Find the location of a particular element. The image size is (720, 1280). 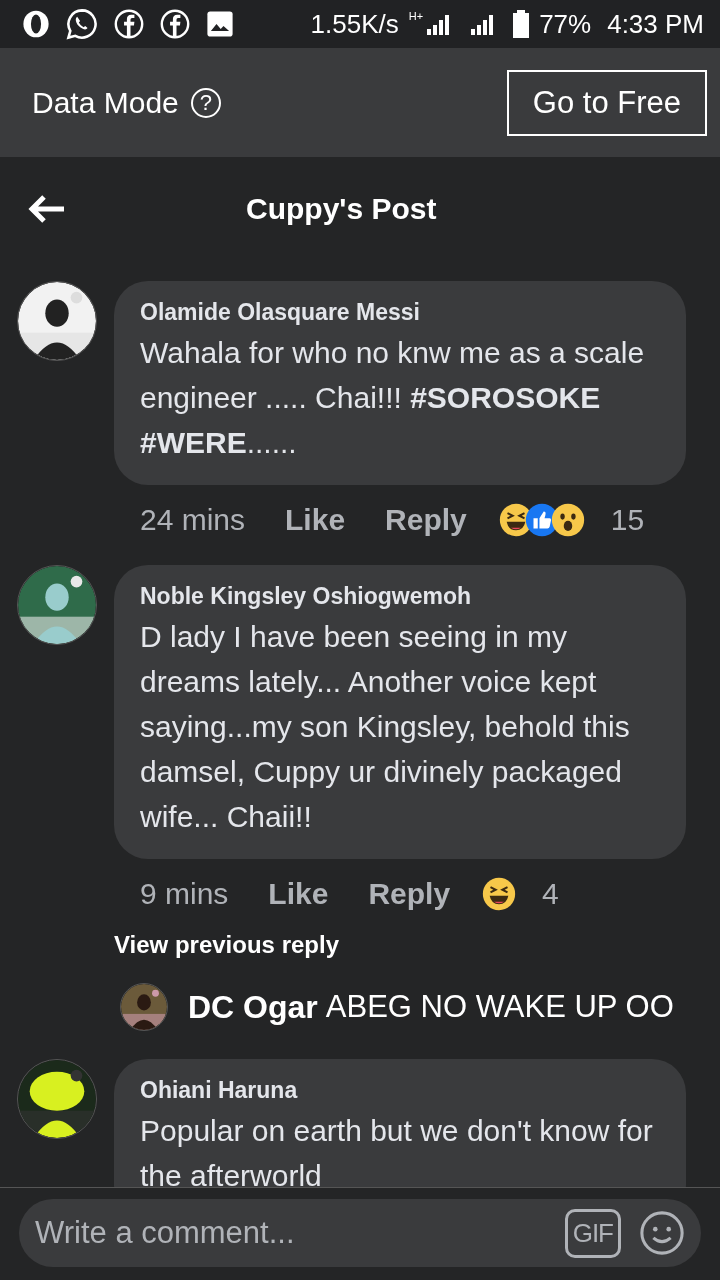

reaction-count: 15 is located at coordinates (627, 520).